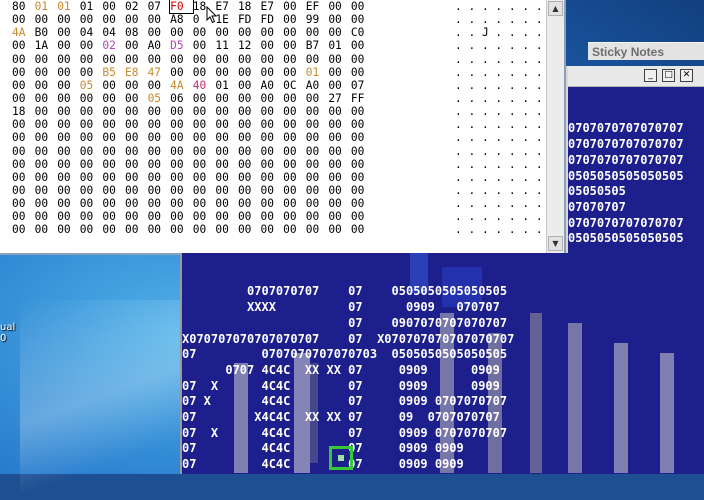  Describe the element at coordinates (181, 7) in the screenshot. I see `hex-byte: F0` at that location.